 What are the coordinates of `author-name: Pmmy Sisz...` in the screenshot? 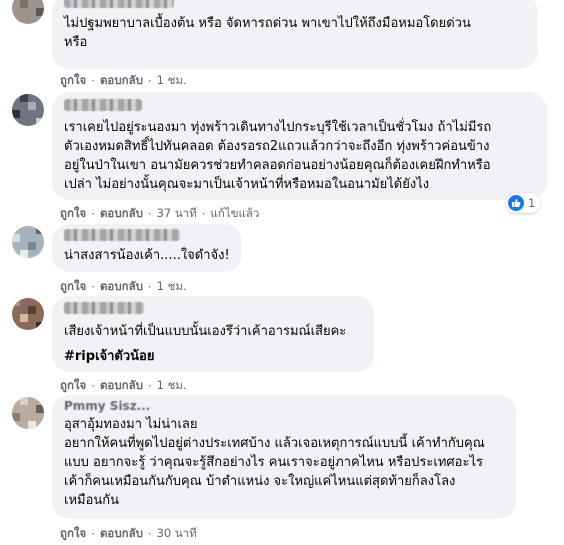 It's located at (107, 406).